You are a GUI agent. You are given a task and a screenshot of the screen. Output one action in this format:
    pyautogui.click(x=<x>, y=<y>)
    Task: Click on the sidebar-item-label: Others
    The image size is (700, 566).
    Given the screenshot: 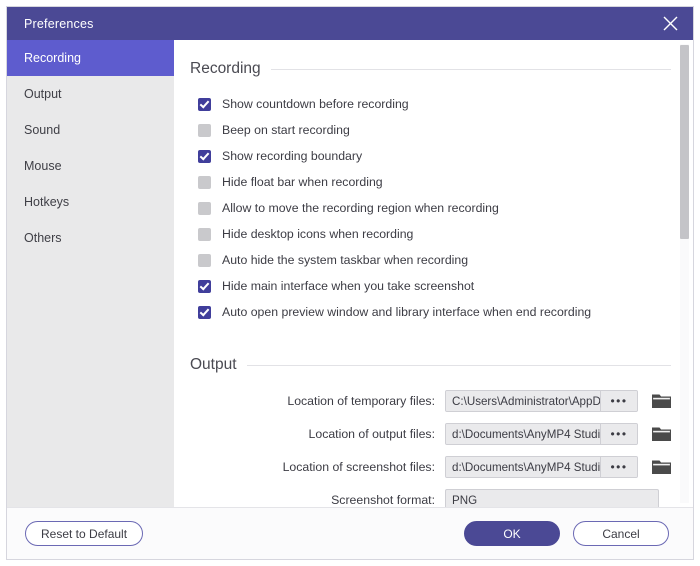 What is the action you would take?
    pyautogui.click(x=43, y=238)
    